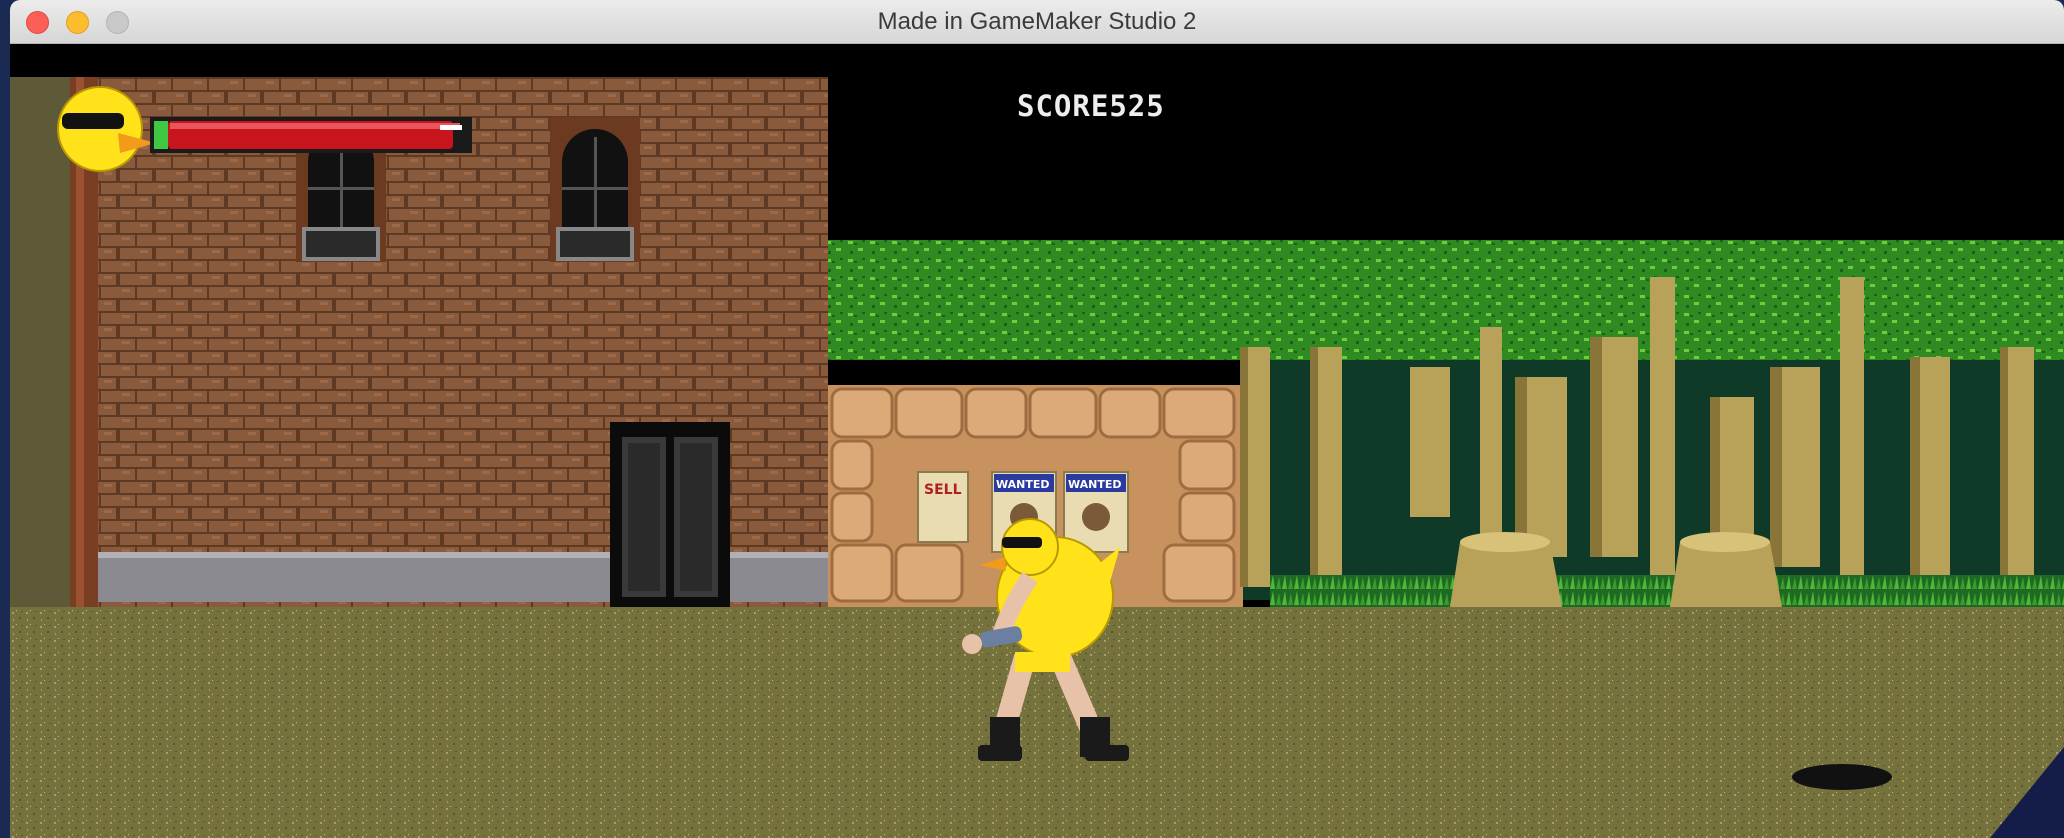 This screenshot has height=838, width=2064. I want to click on poster-sell: SELL, so click(943, 507).